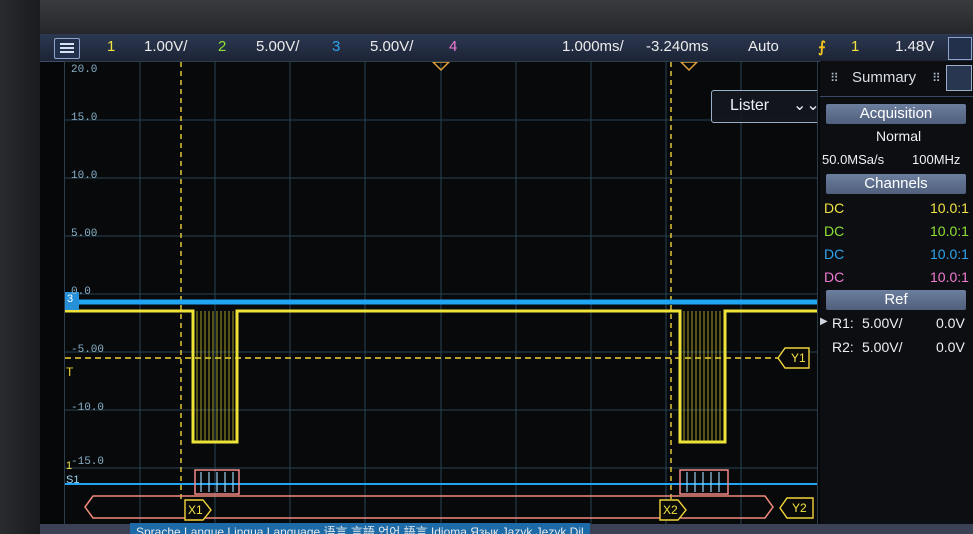 This screenshot has height=534, width=973. I want to click on cursor-y2-label: Y2, so click(799, 508).